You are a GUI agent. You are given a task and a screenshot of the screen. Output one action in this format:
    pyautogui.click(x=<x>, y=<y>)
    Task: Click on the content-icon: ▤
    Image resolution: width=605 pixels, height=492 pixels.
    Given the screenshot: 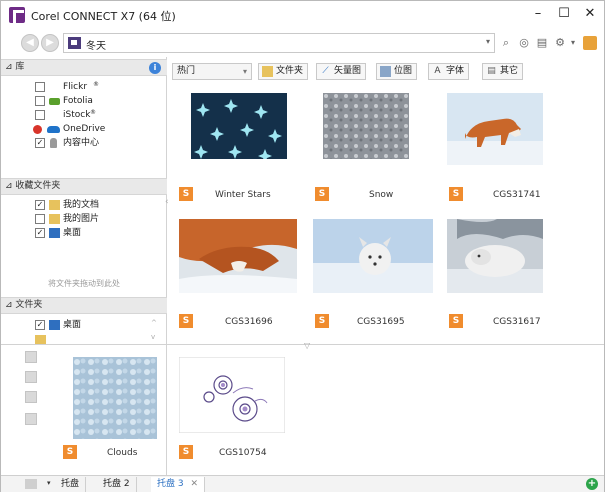 What is the action you would take?
    pyautogui.click(x=542, y=43)
    